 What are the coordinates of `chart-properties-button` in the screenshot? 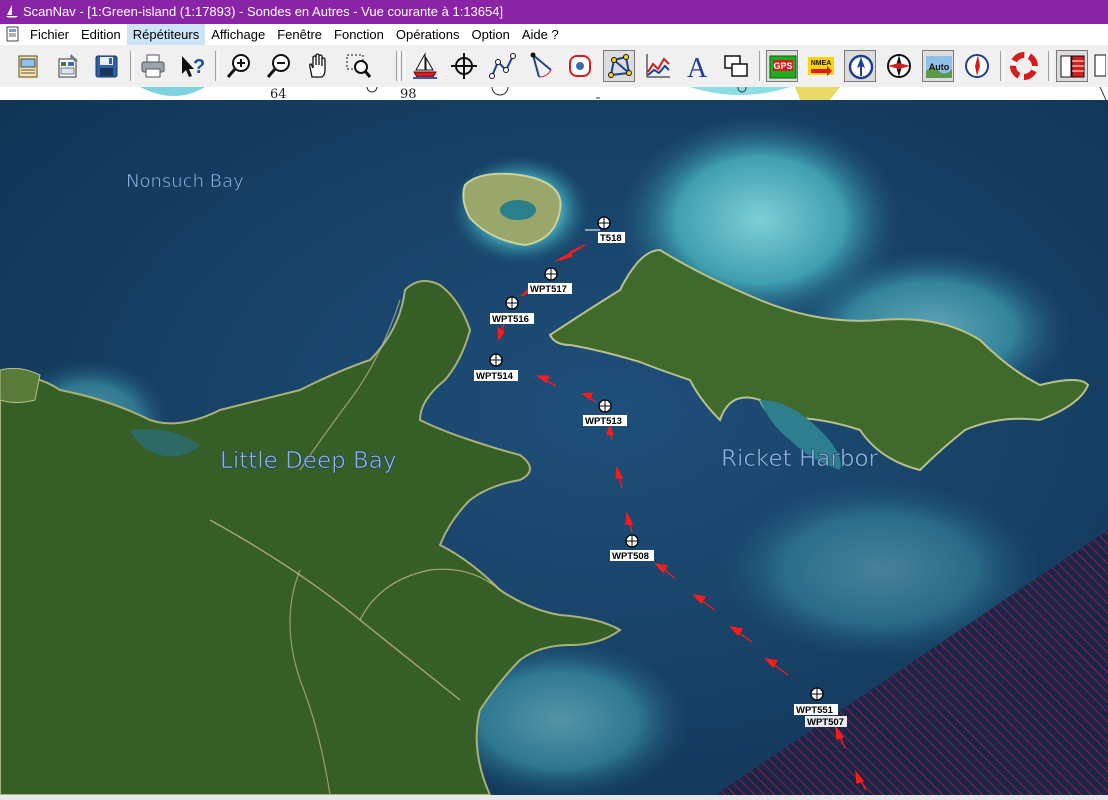 It's located at (67, 66).